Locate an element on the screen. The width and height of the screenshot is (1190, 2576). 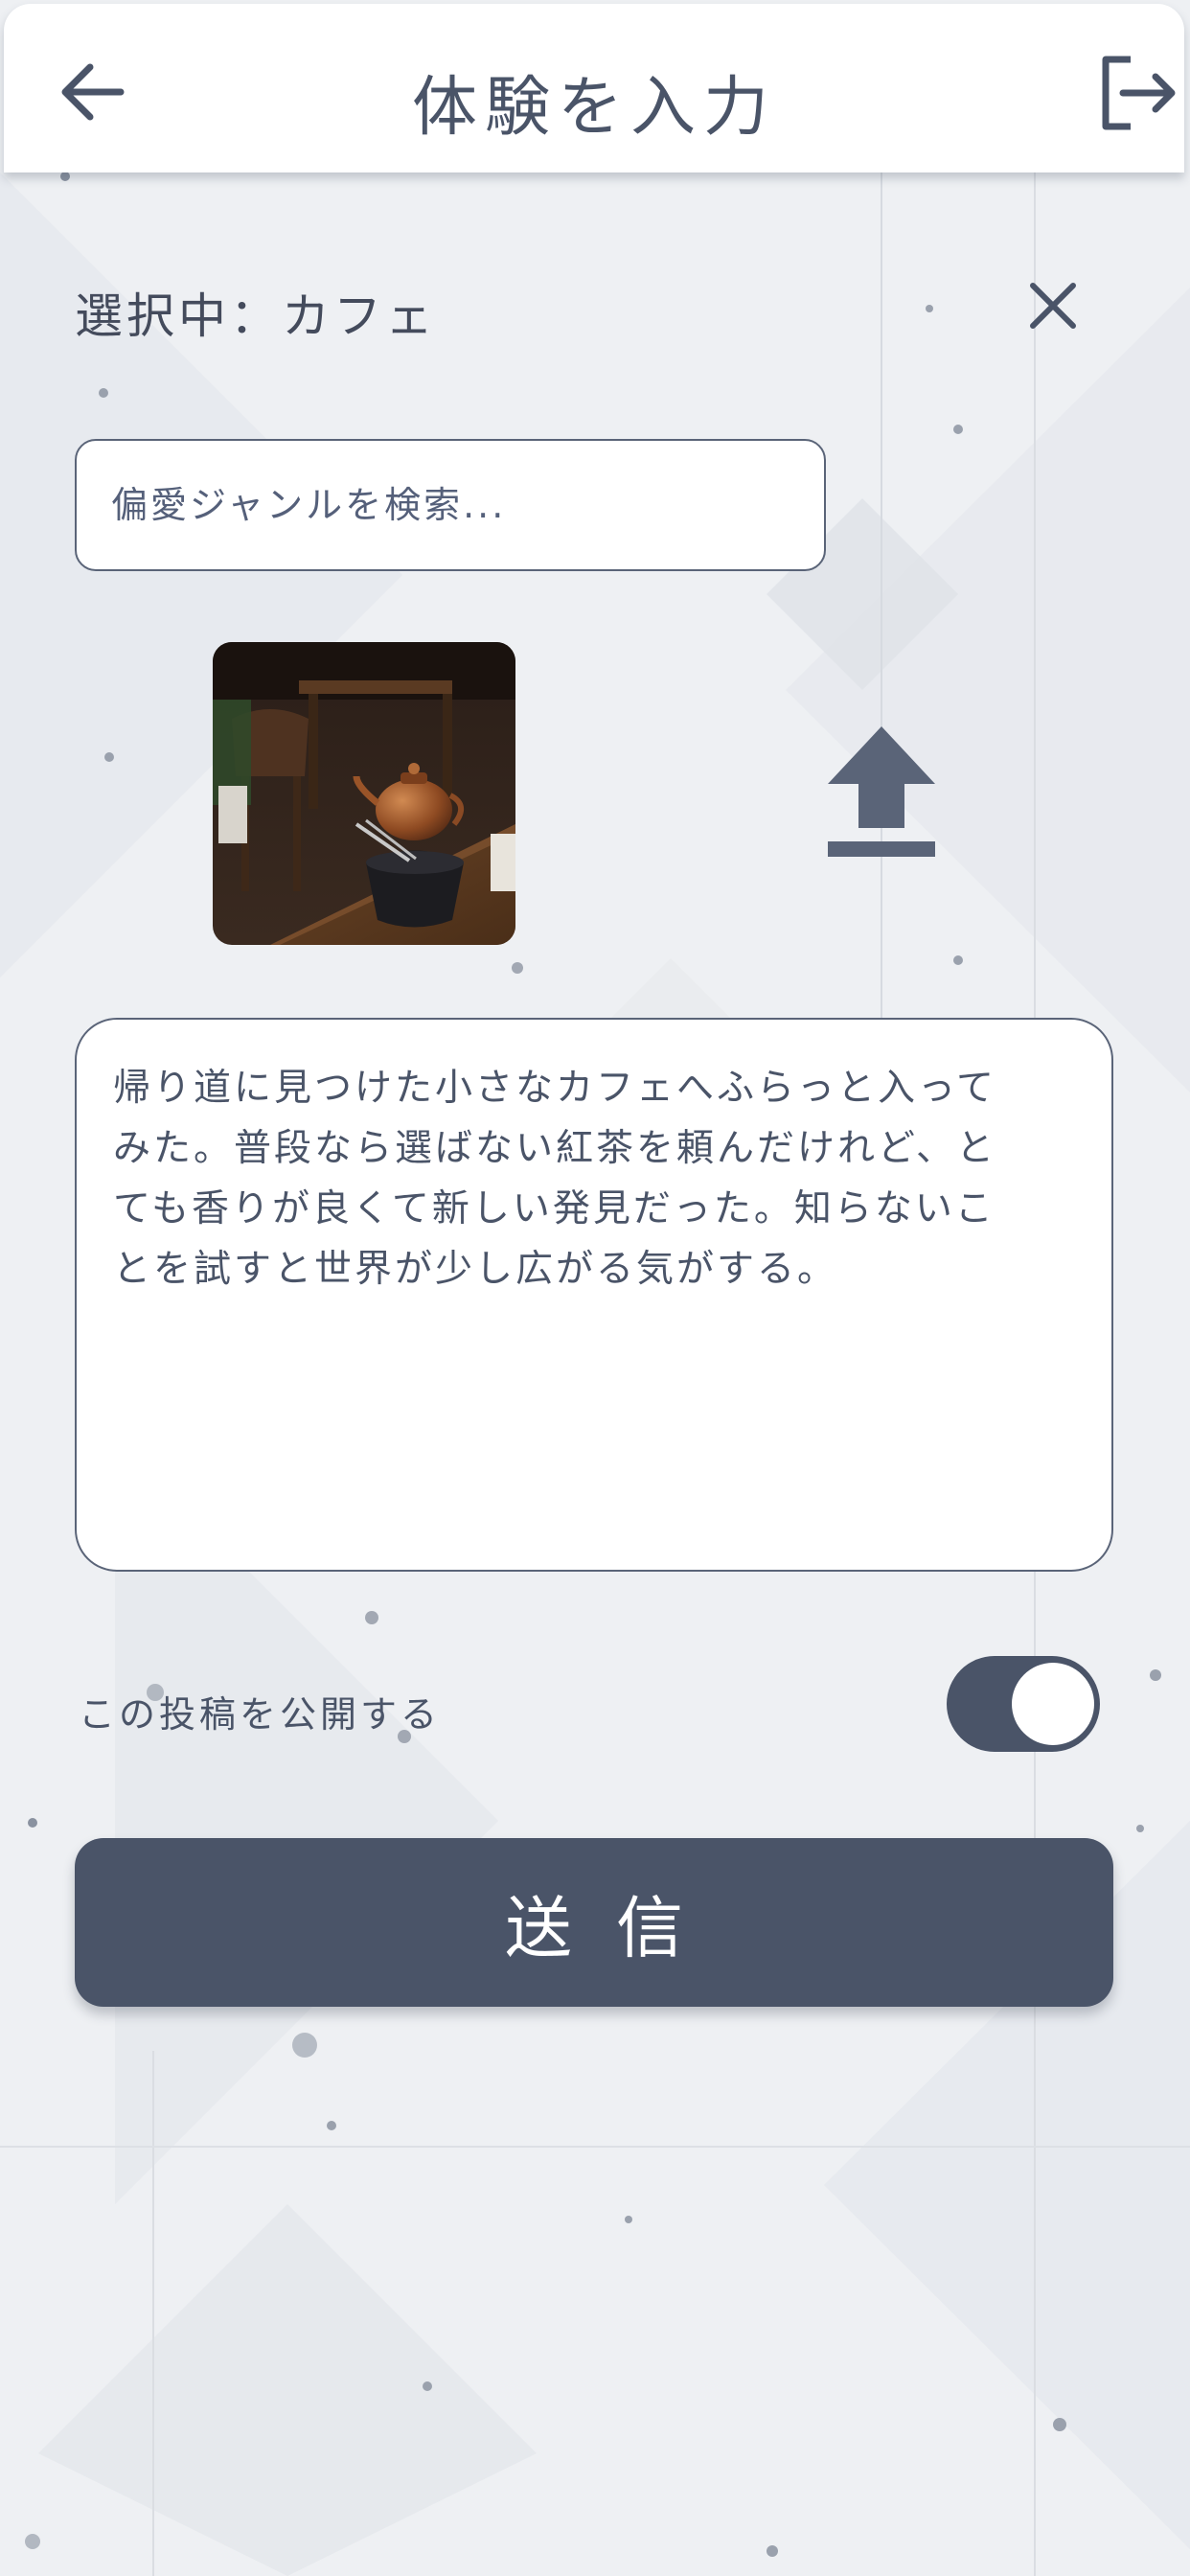
public-toggle is located at coordinates (1023, 1704).